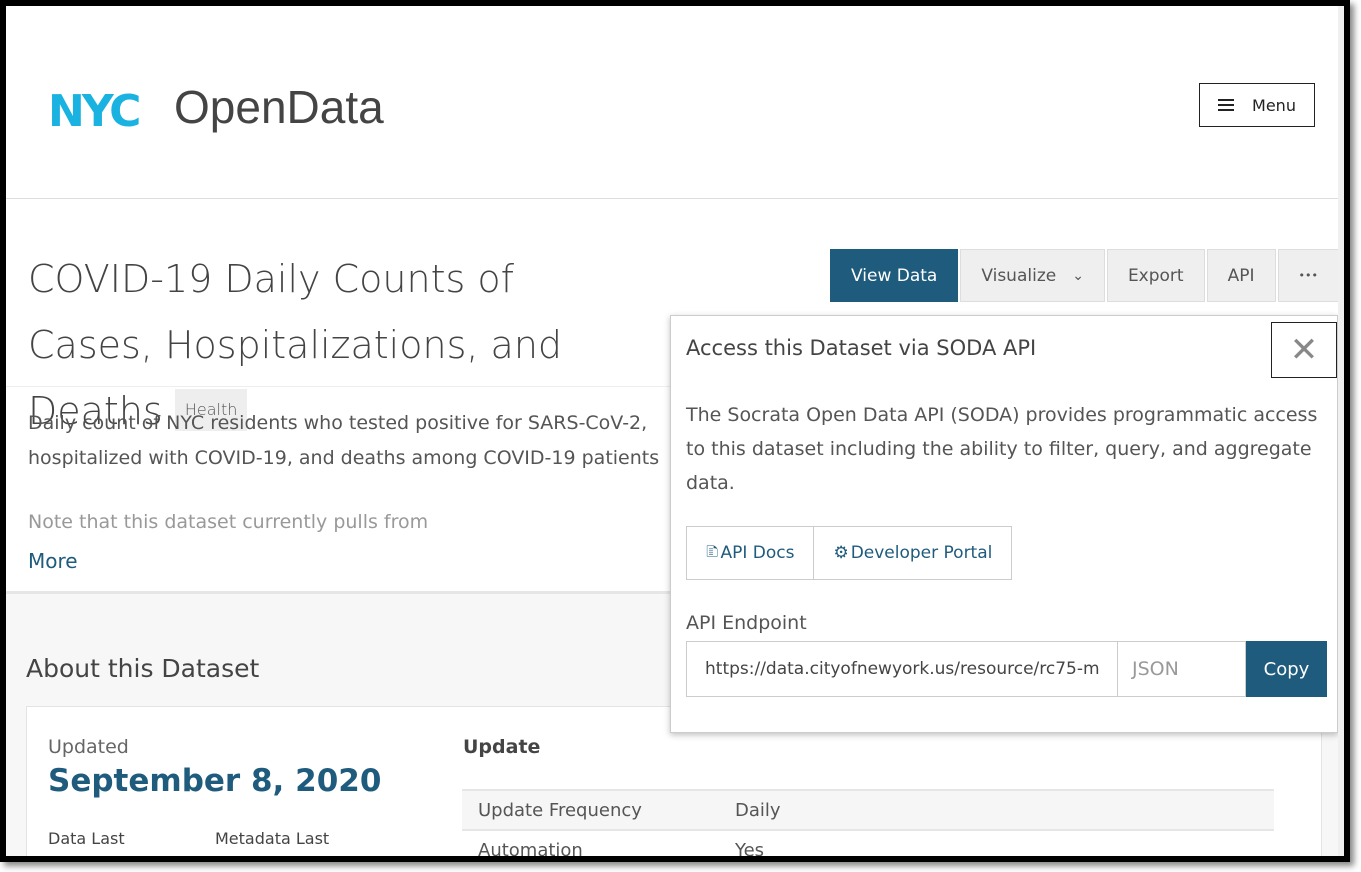 This screenshot has height=872, width=1361. Describe the element at coordinates (746, 623) in the screenshot. I see `endpoint-label: API Endpoint` at that location.